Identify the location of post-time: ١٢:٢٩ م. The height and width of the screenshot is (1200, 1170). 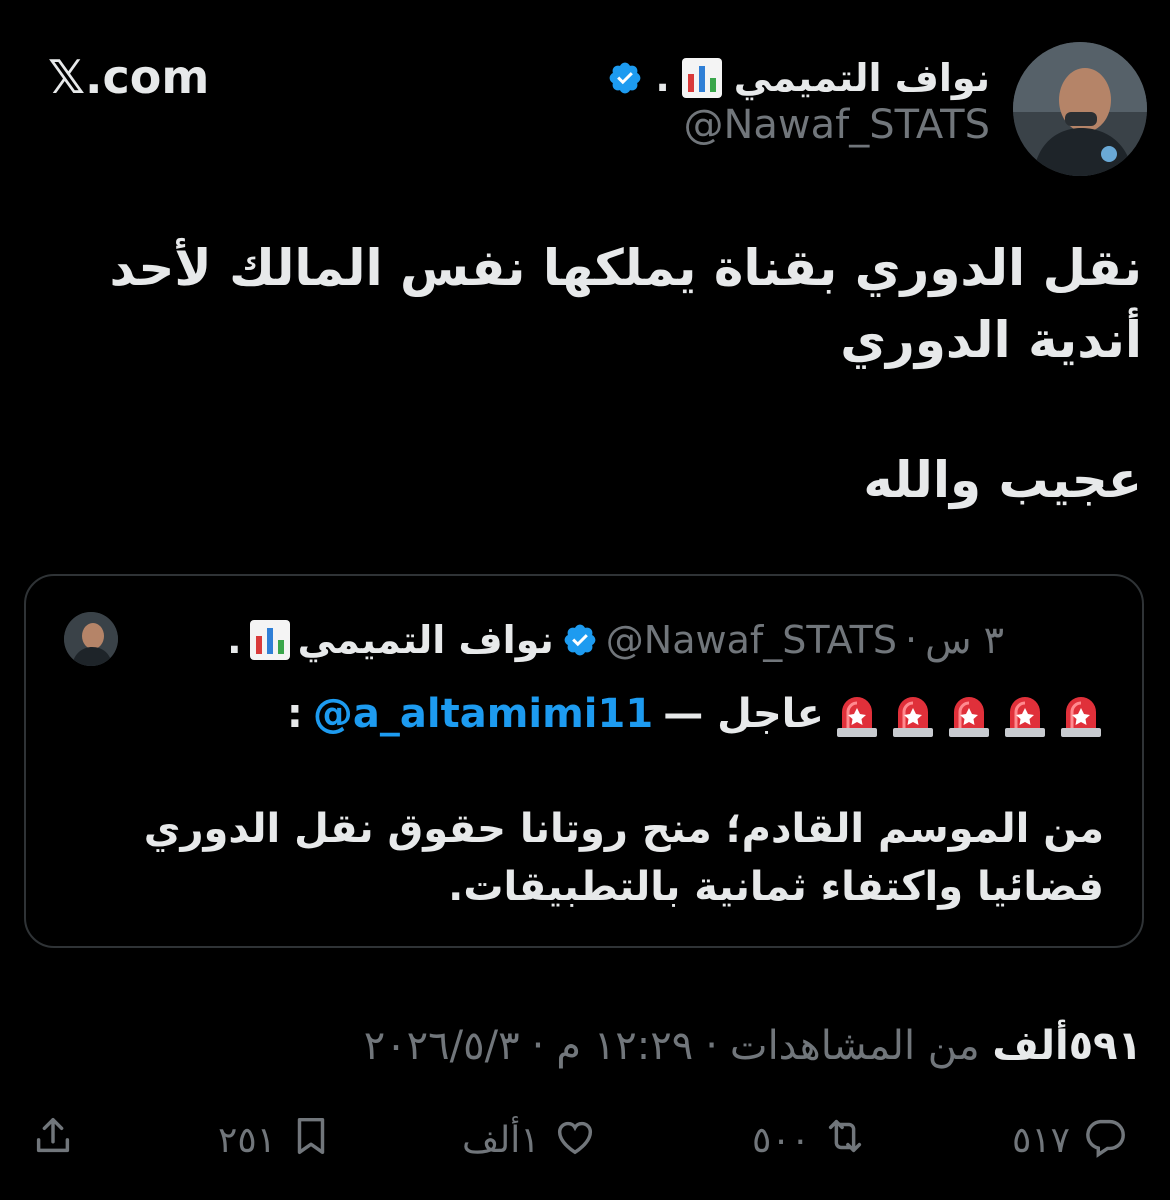
(625, 1046).